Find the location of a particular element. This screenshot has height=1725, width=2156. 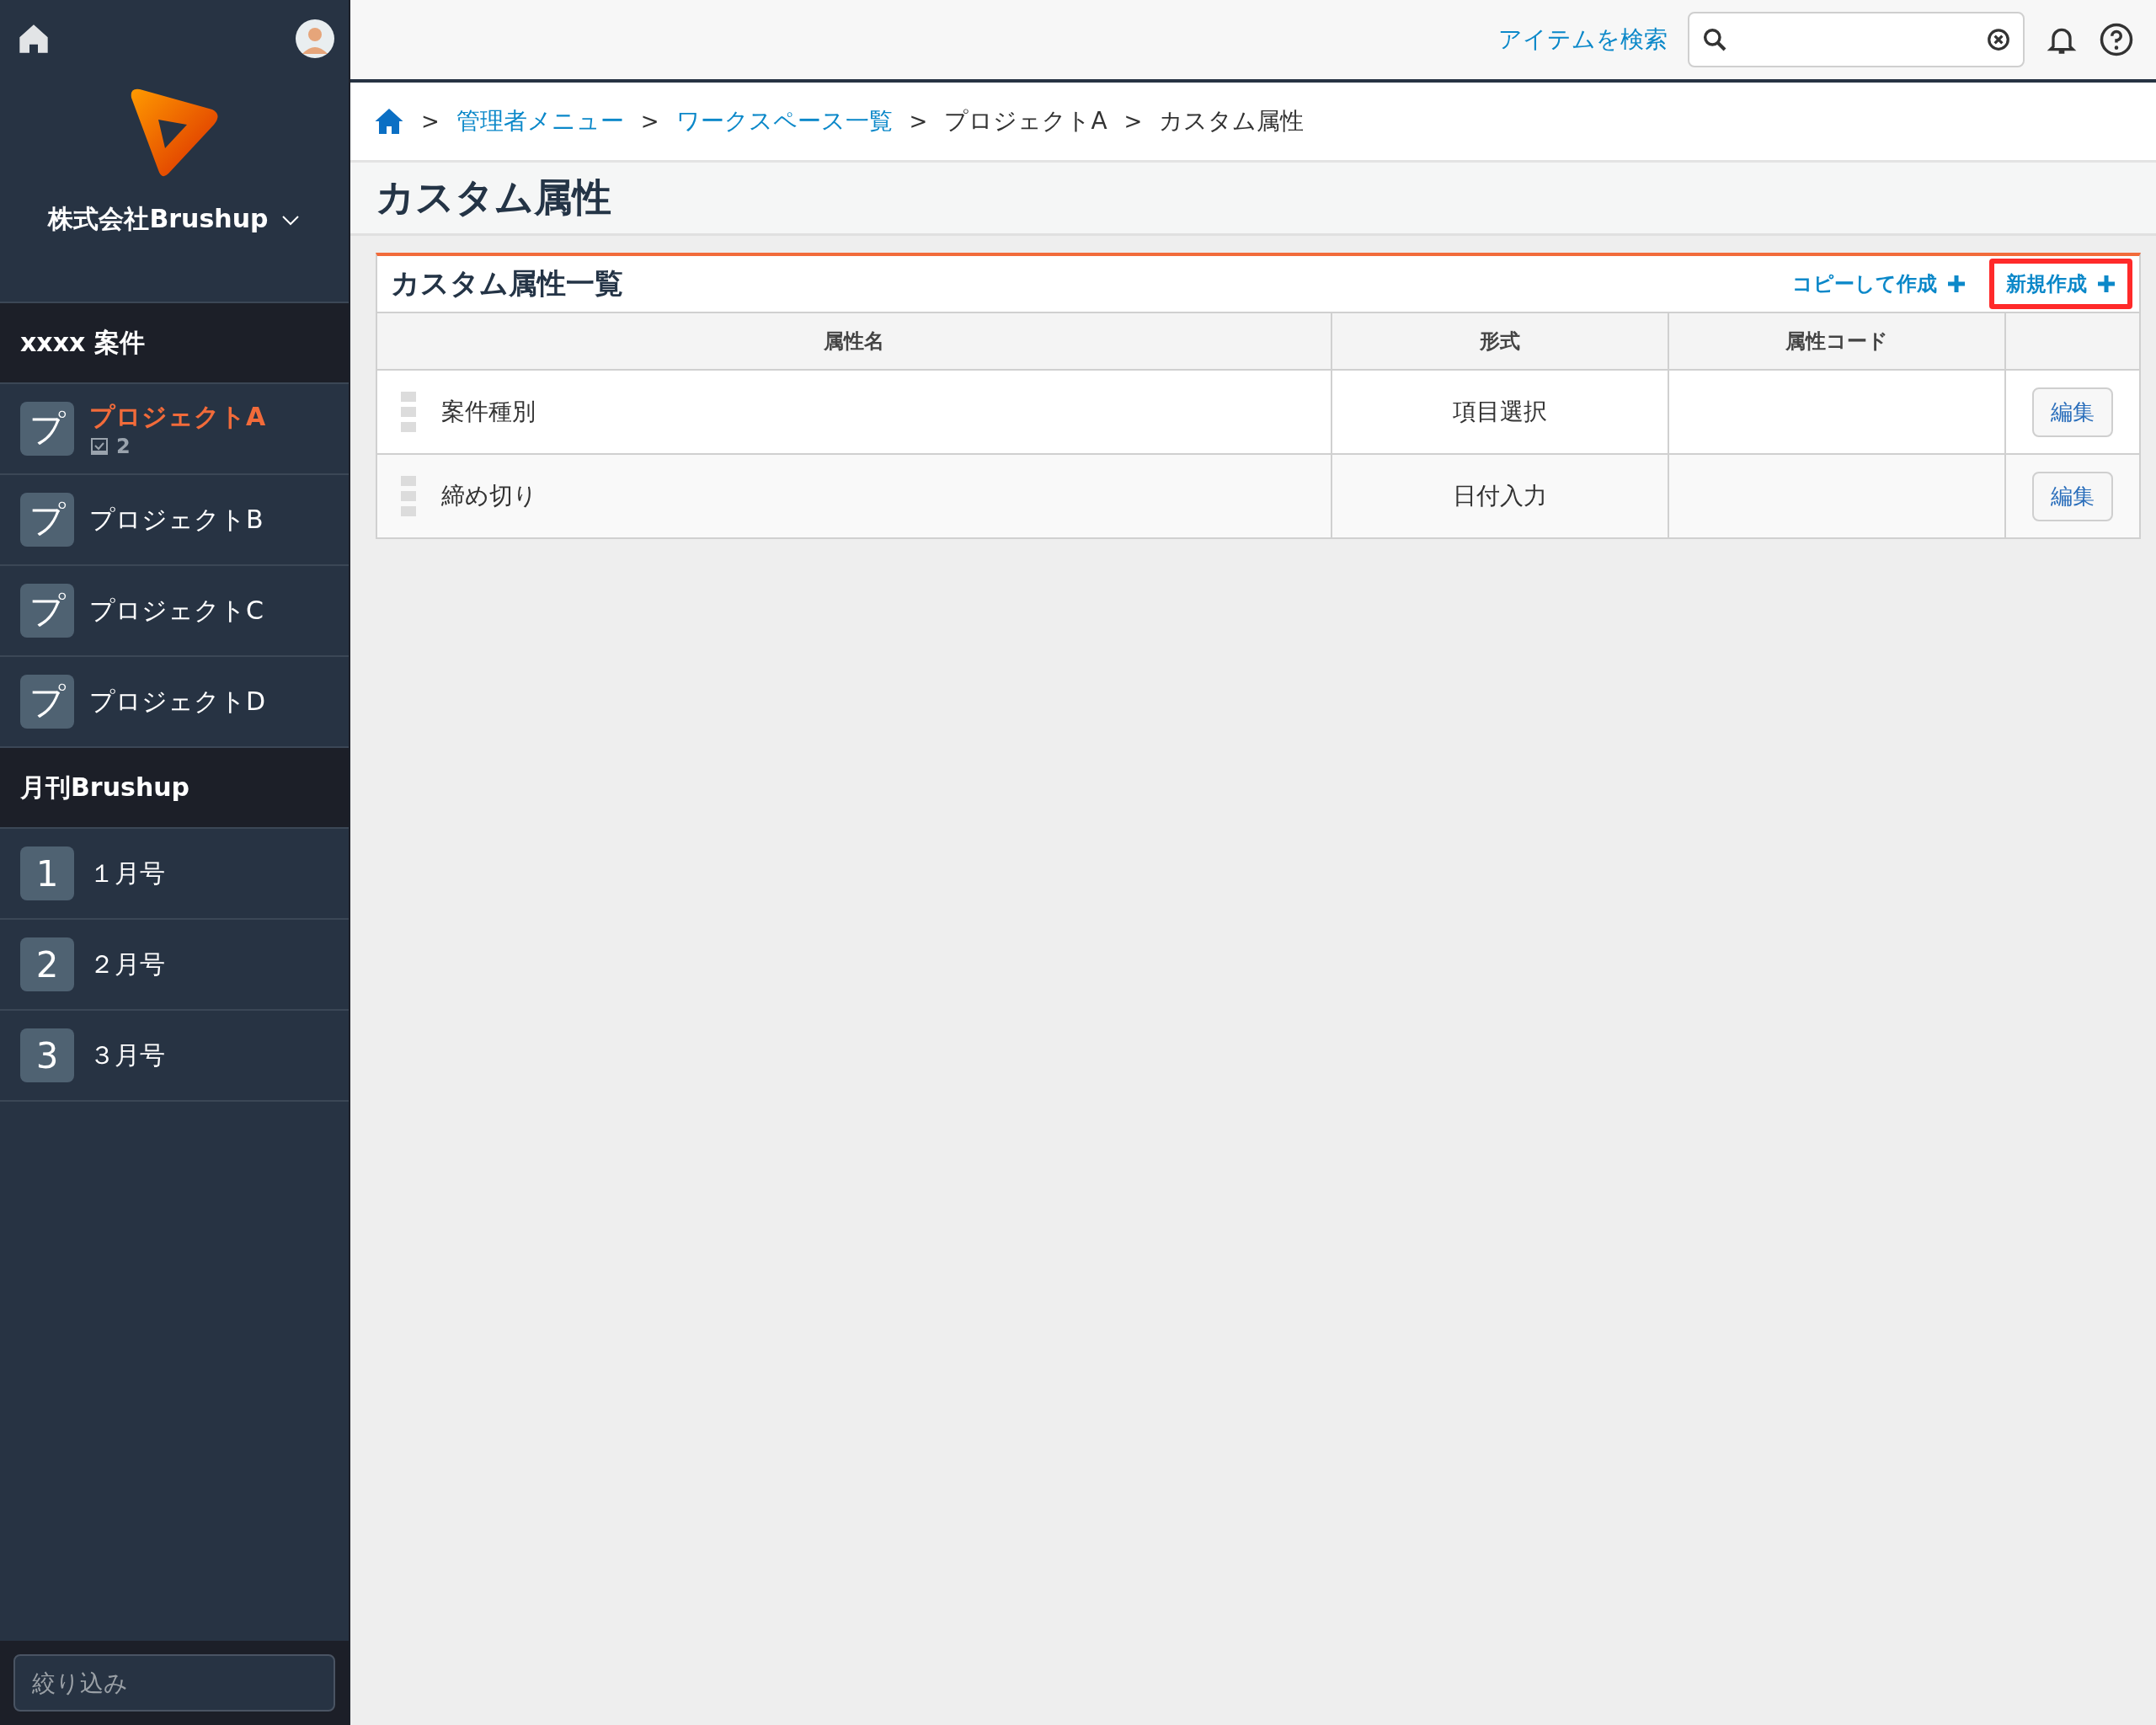

breadcrumb-item: ワークスペース一覧 is located at coordinates (784, 121).